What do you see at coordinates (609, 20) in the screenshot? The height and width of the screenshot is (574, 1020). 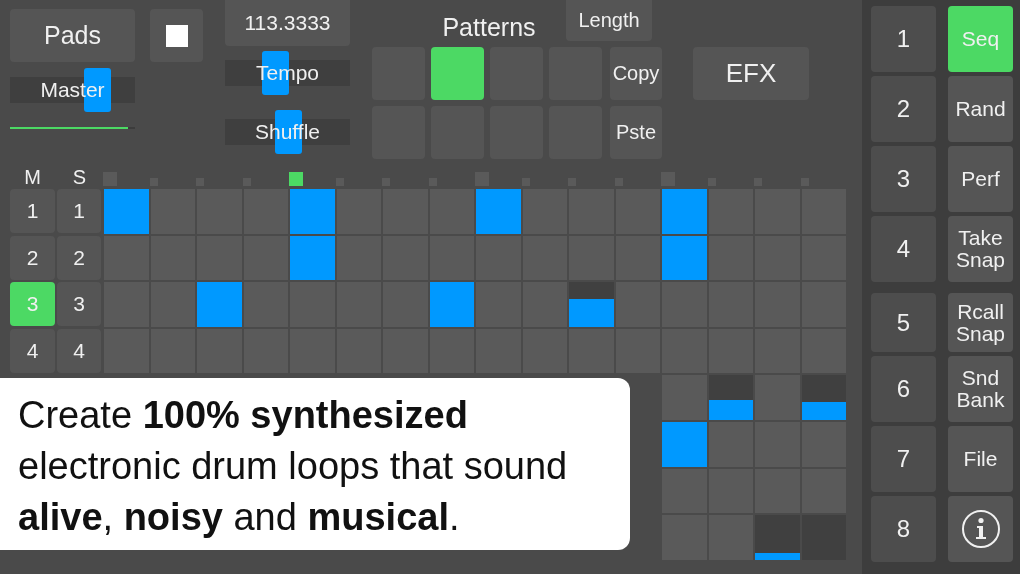 I see `length-button: Length` at bounding box center [609, 20].